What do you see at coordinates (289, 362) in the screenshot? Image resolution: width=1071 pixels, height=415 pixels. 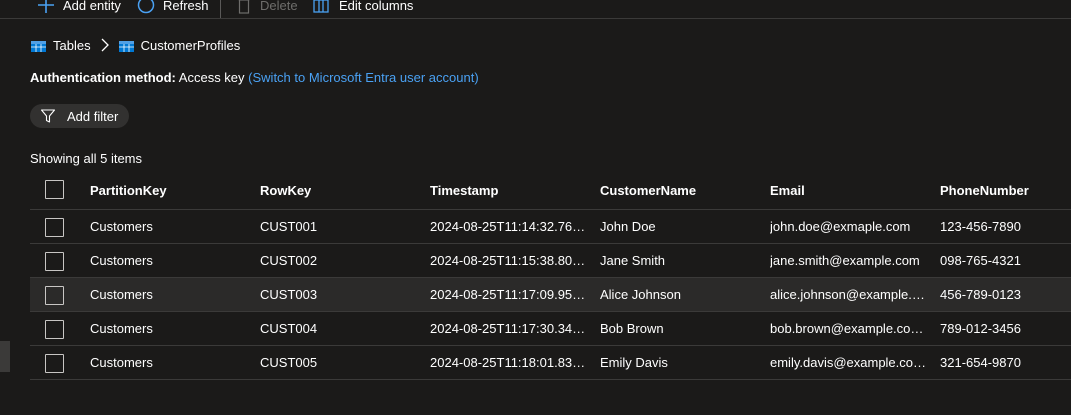 I see `cell-rowkey: CUST005` at bounding box center [289, 362].